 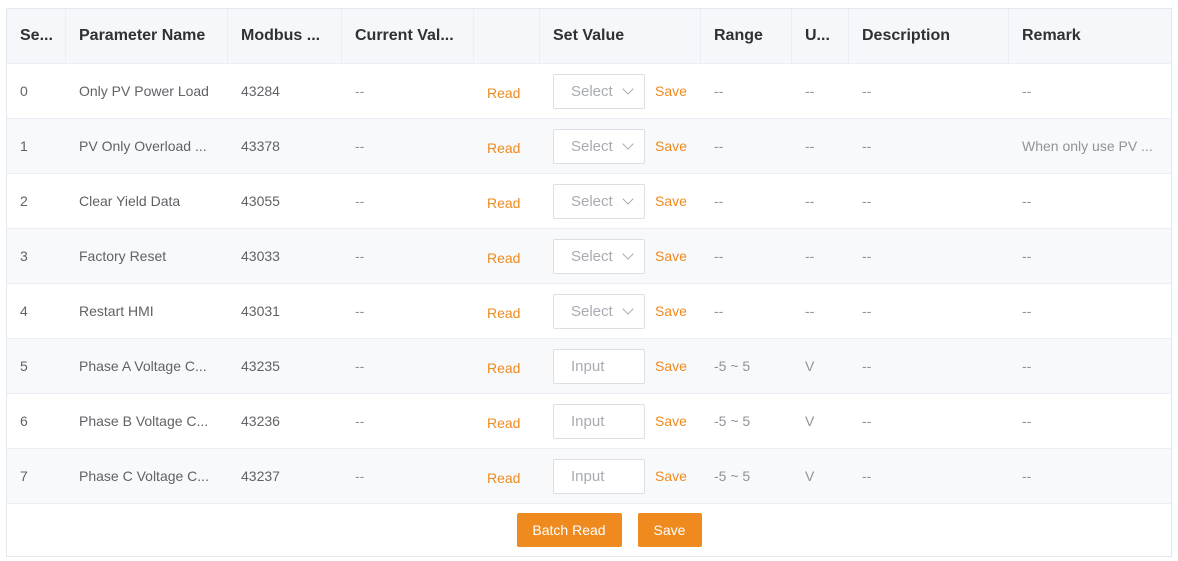 I want to click on cell-seq: 7, so click(x=24, y=476).